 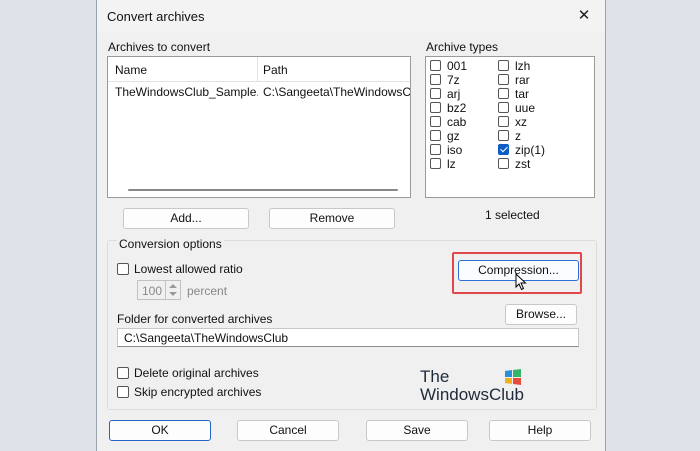 What do you see at coordinates (263, 190) in the screenshot?
I see `horizontal-scrollbar` at bounding box center [263, 190].